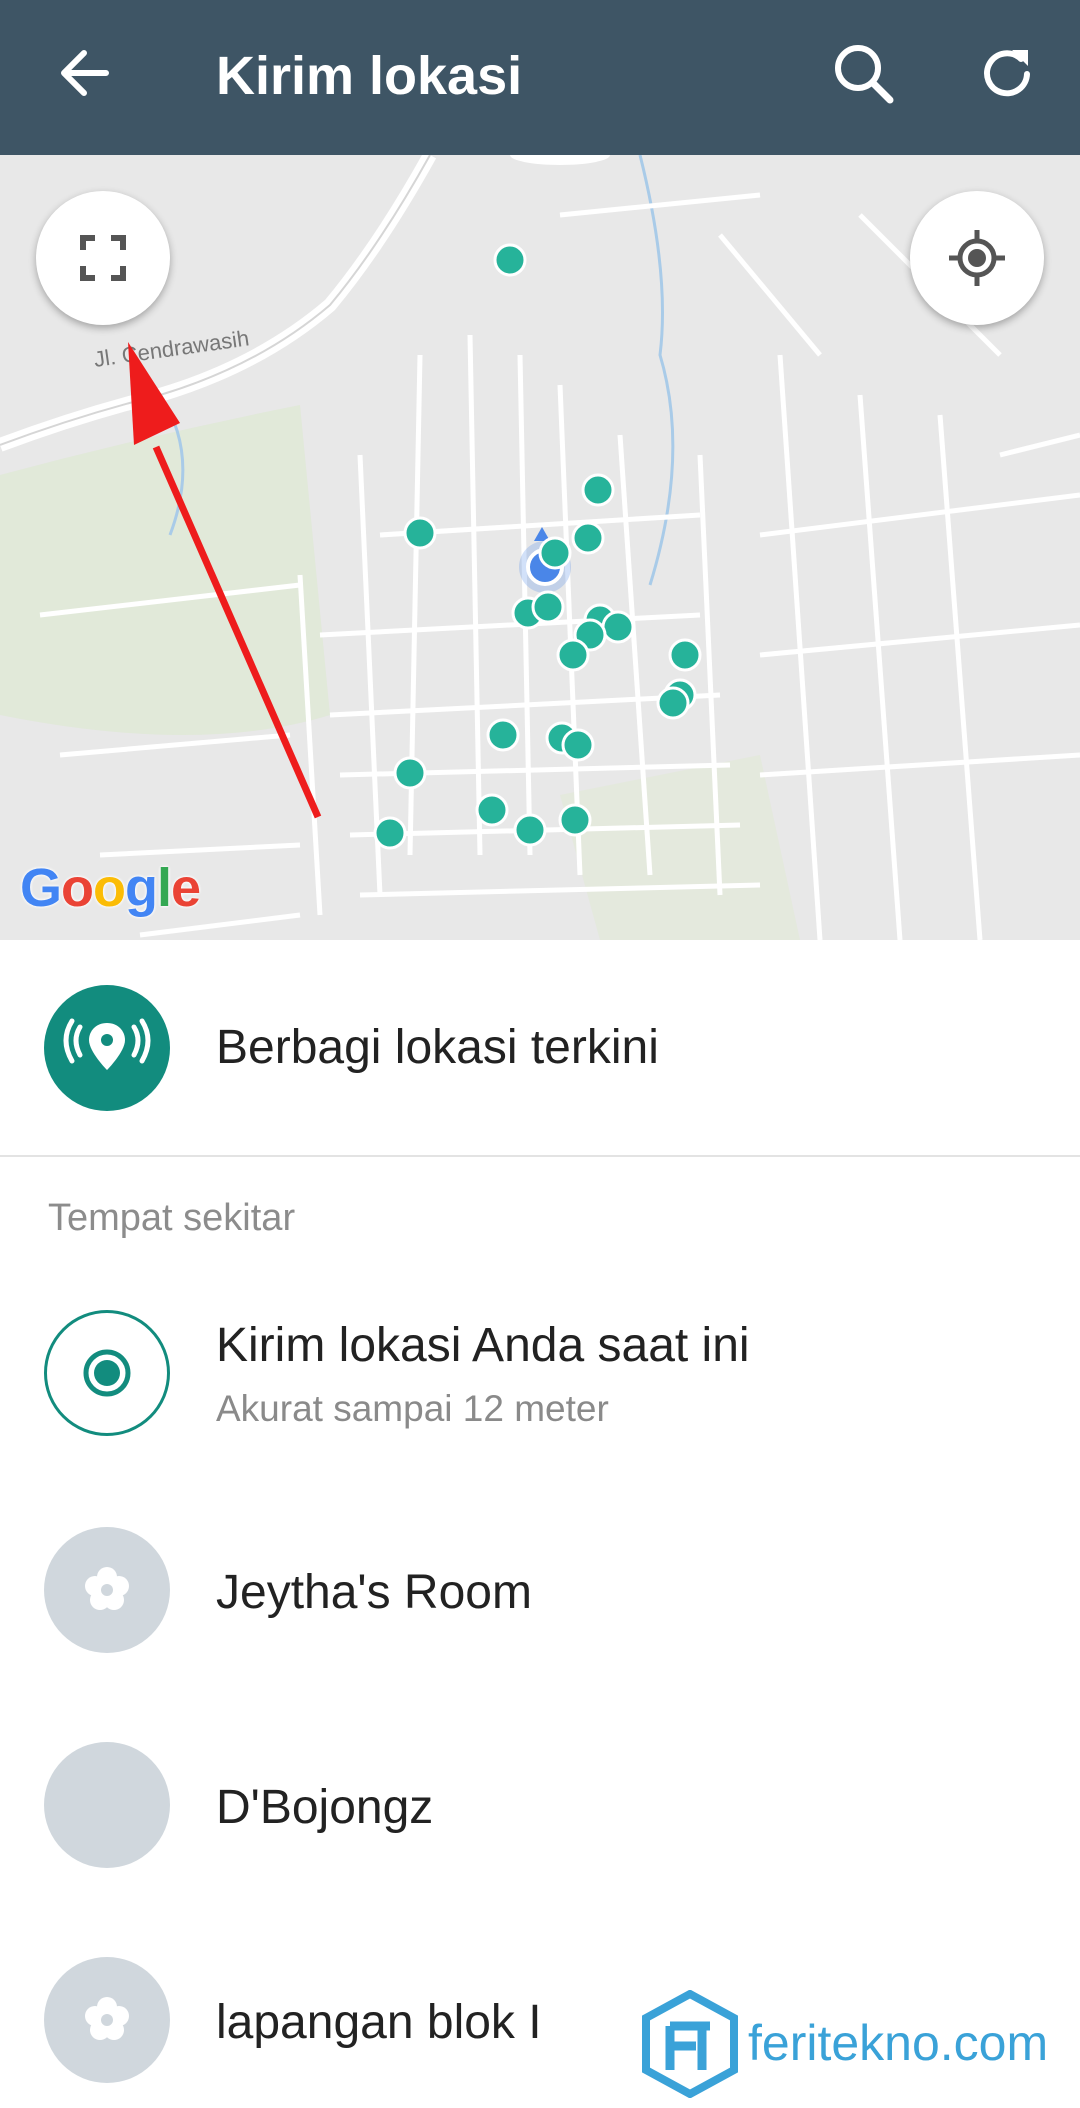  What do you see at coordinates (690, 2044) in the screenshot?
I see `watermark-logo-icon` at bounding box center [690, 2044].